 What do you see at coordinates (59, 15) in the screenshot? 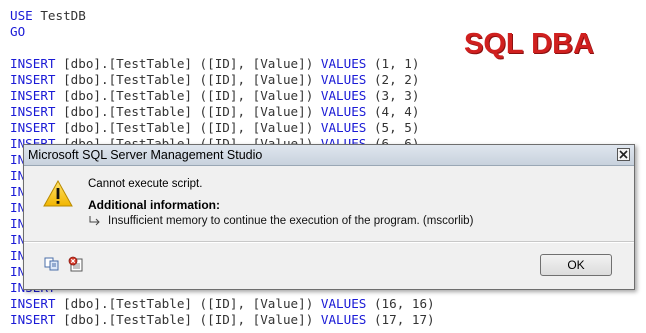
I see `sql-text: TestDB` at bounding box center [59, 15].